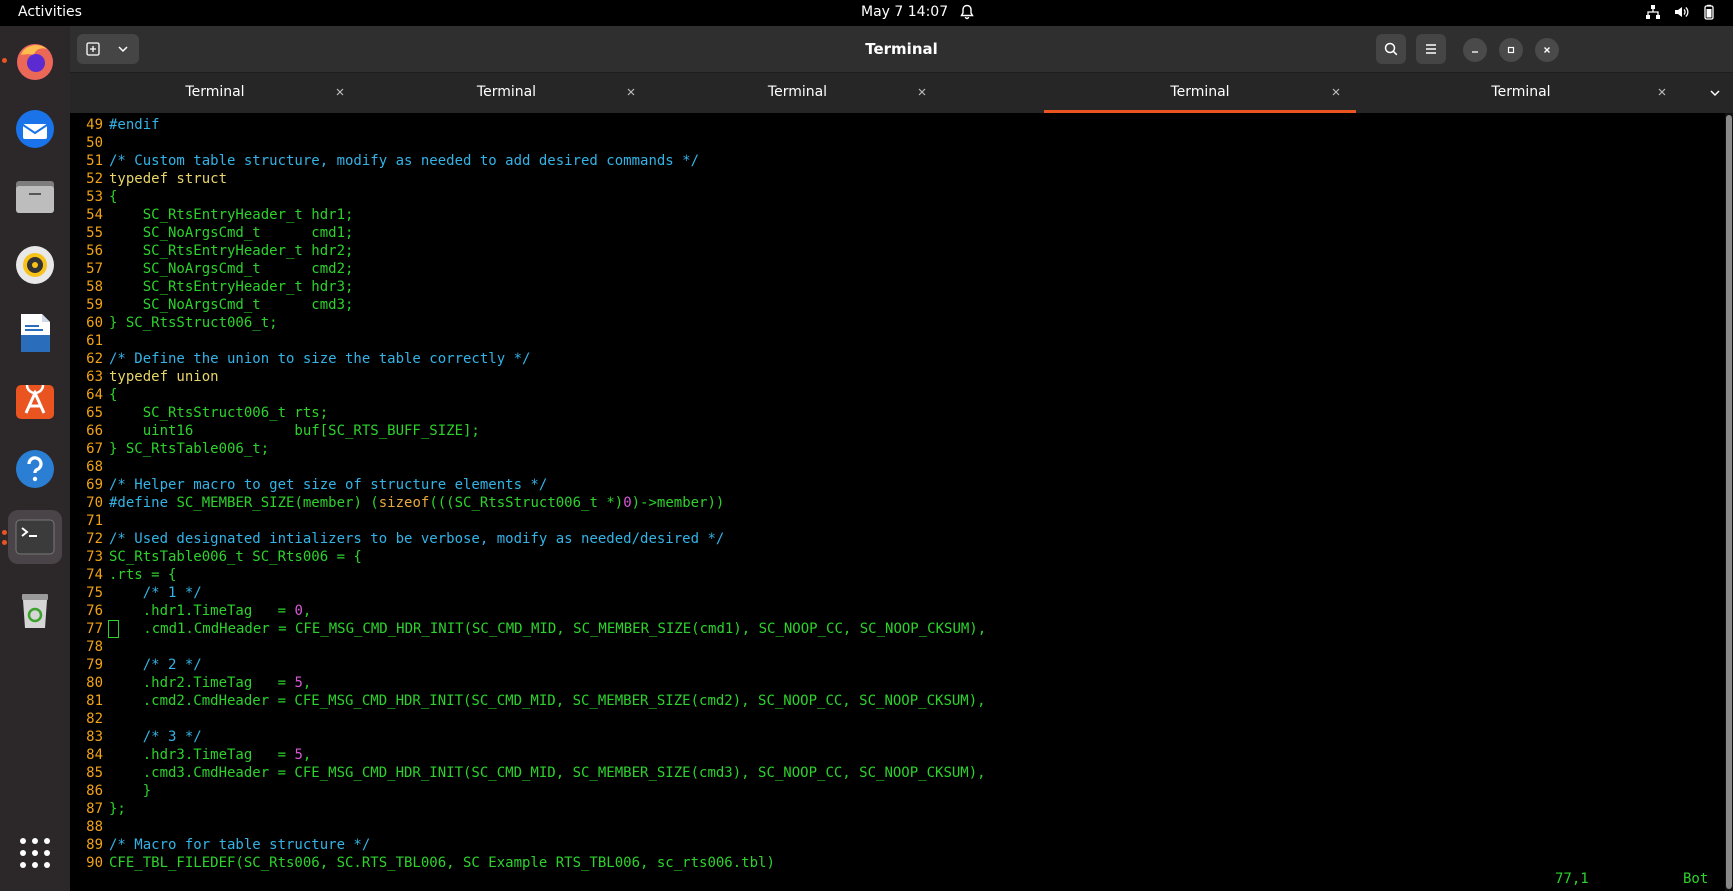 This screenshot has width=1733, height=891. I want to click on dock-rhythmbox, so click(35, 265).